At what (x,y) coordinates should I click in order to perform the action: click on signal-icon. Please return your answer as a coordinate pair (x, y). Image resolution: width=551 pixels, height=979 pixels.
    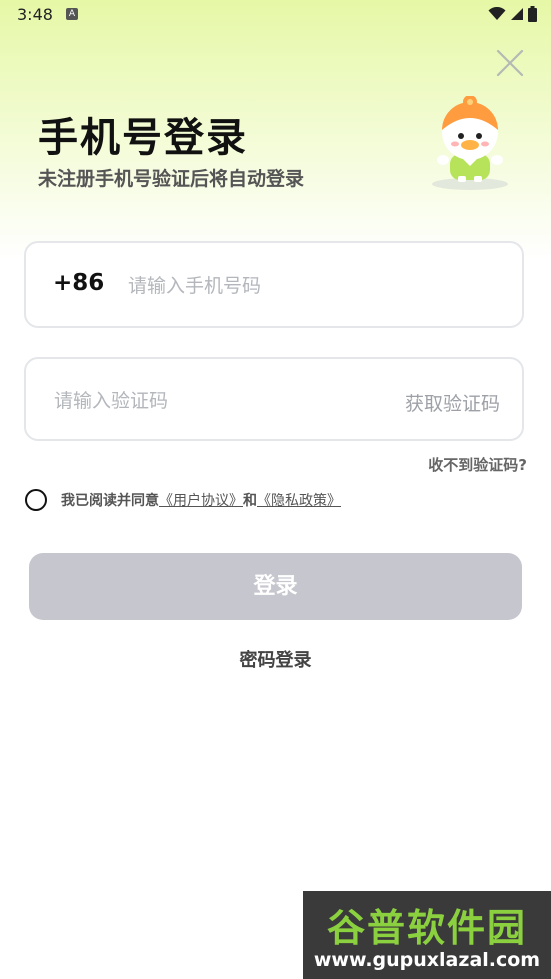
    Looking at the image, I should click on (517, 14).